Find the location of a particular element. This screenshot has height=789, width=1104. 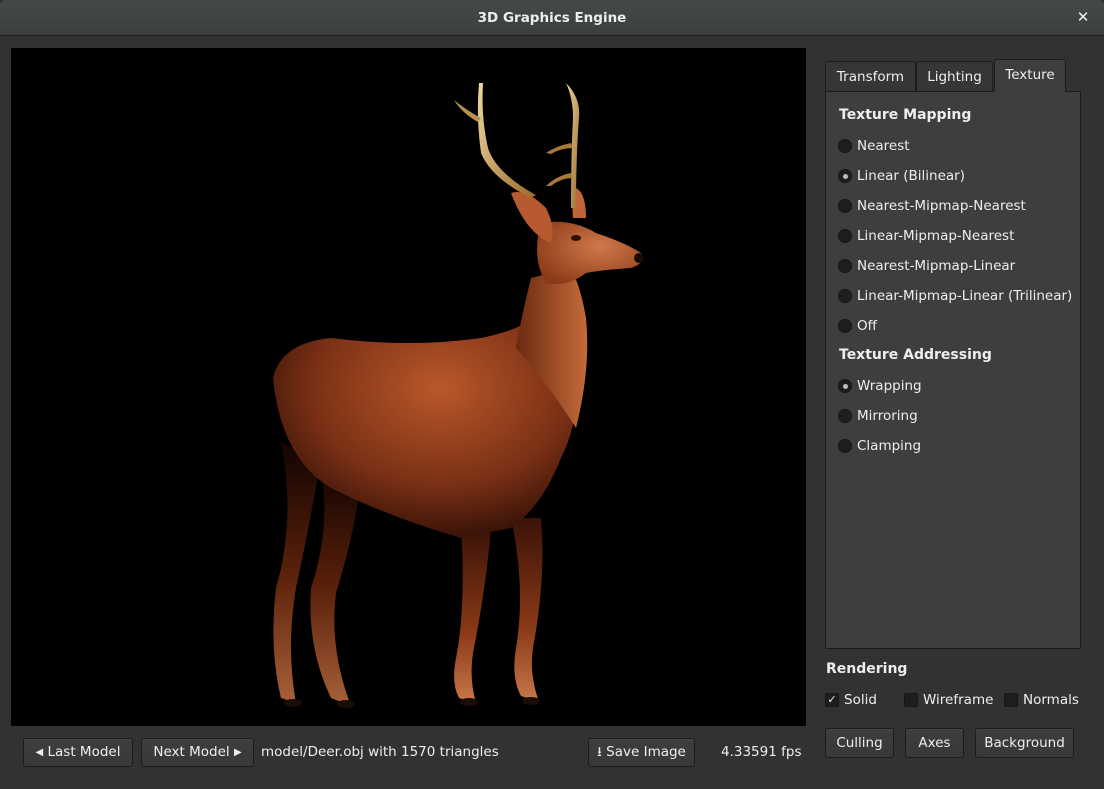

next-model-button: Next Model ▶ is located at coordinates (197, 752).